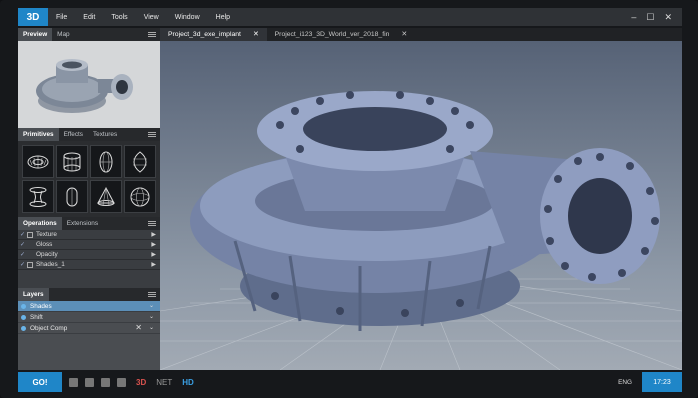 Image resolution: width=698 pixels, height=398 pixels. Describe the element at coordinates (625, 382) in the screenshot. I see `language-indicator: ENG` at that location.